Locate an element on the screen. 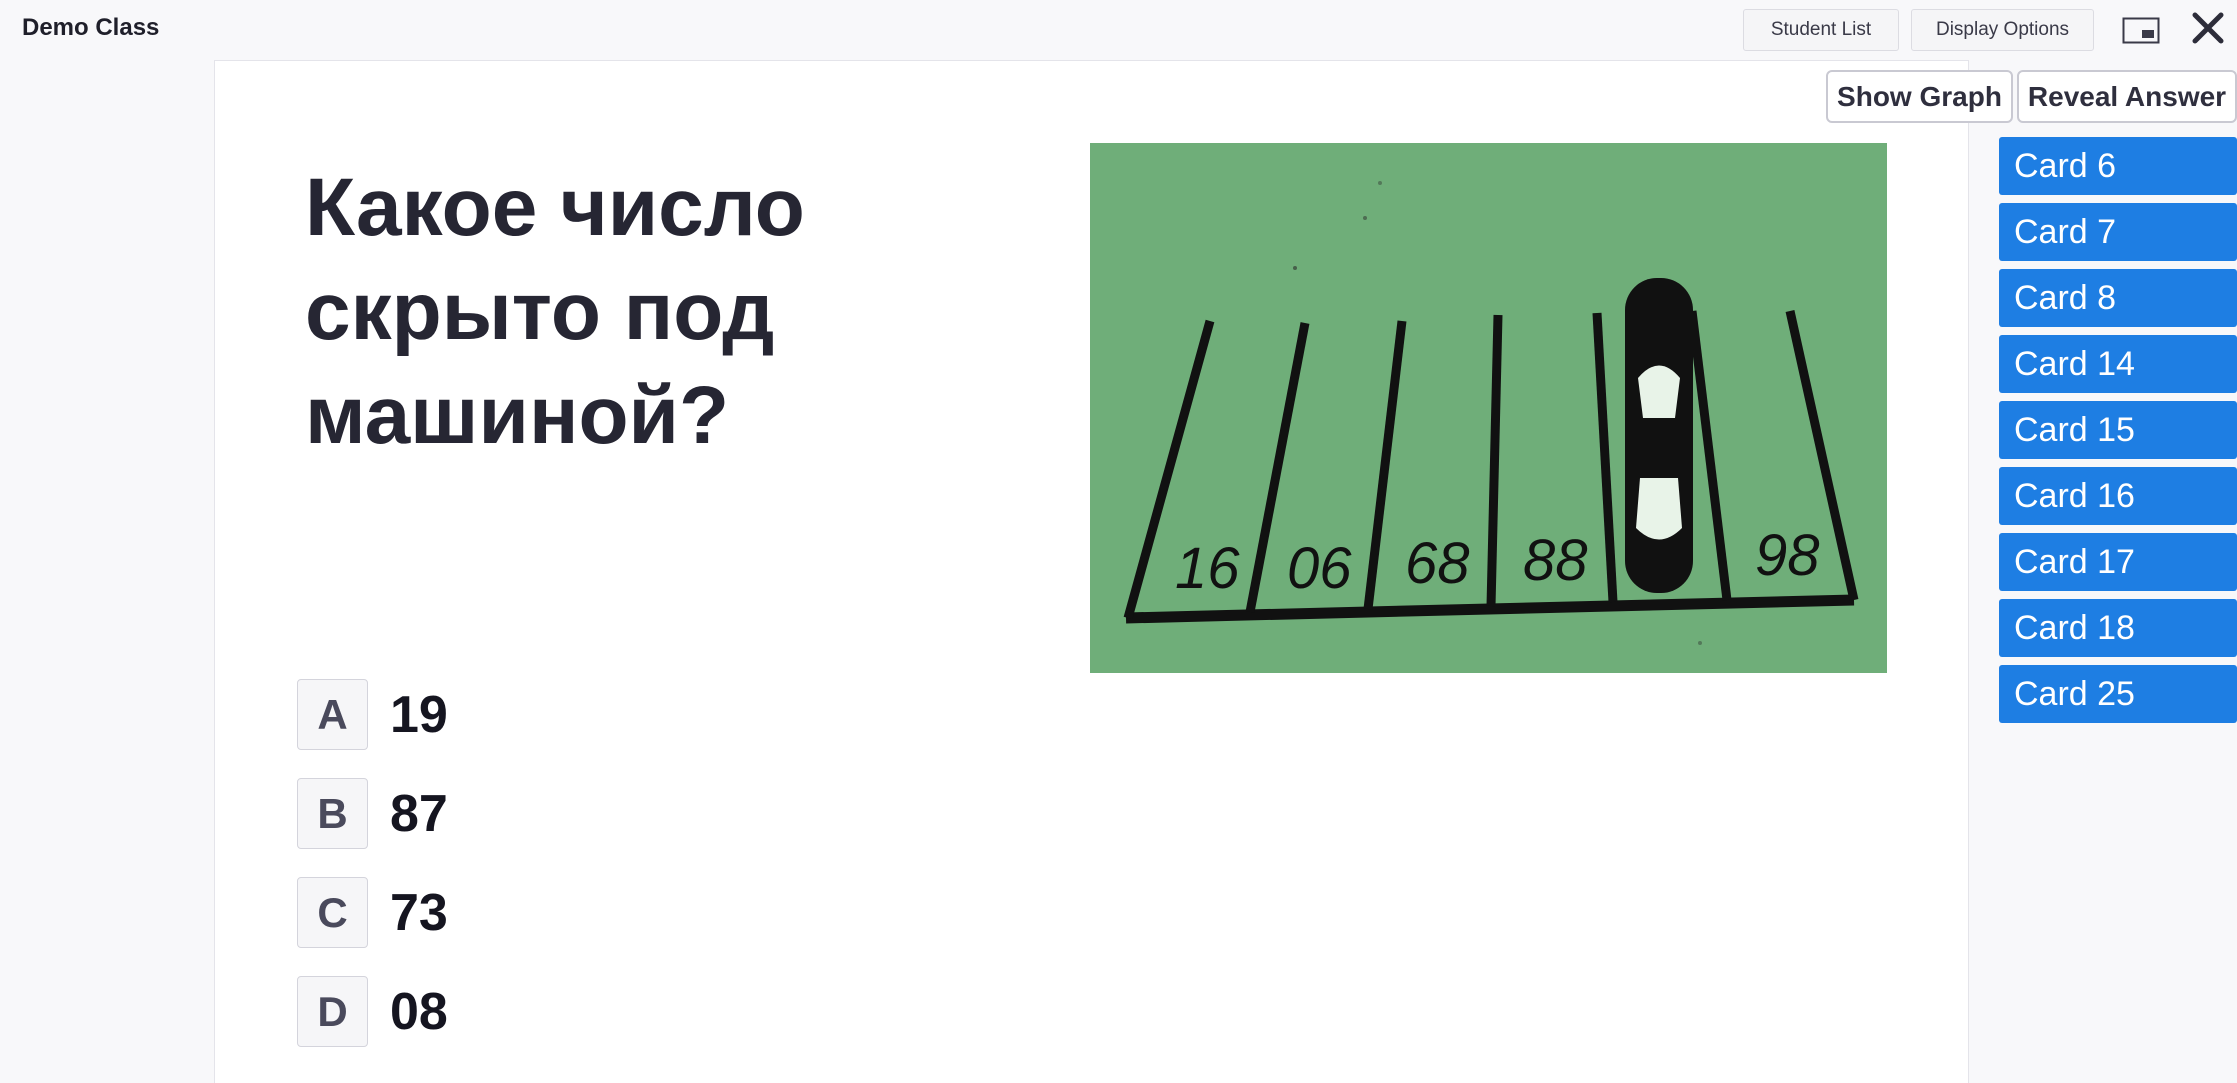 This screenshot has width=2237, height=1083. answer-option-a: A 19 is located at coordinates (497, 714).